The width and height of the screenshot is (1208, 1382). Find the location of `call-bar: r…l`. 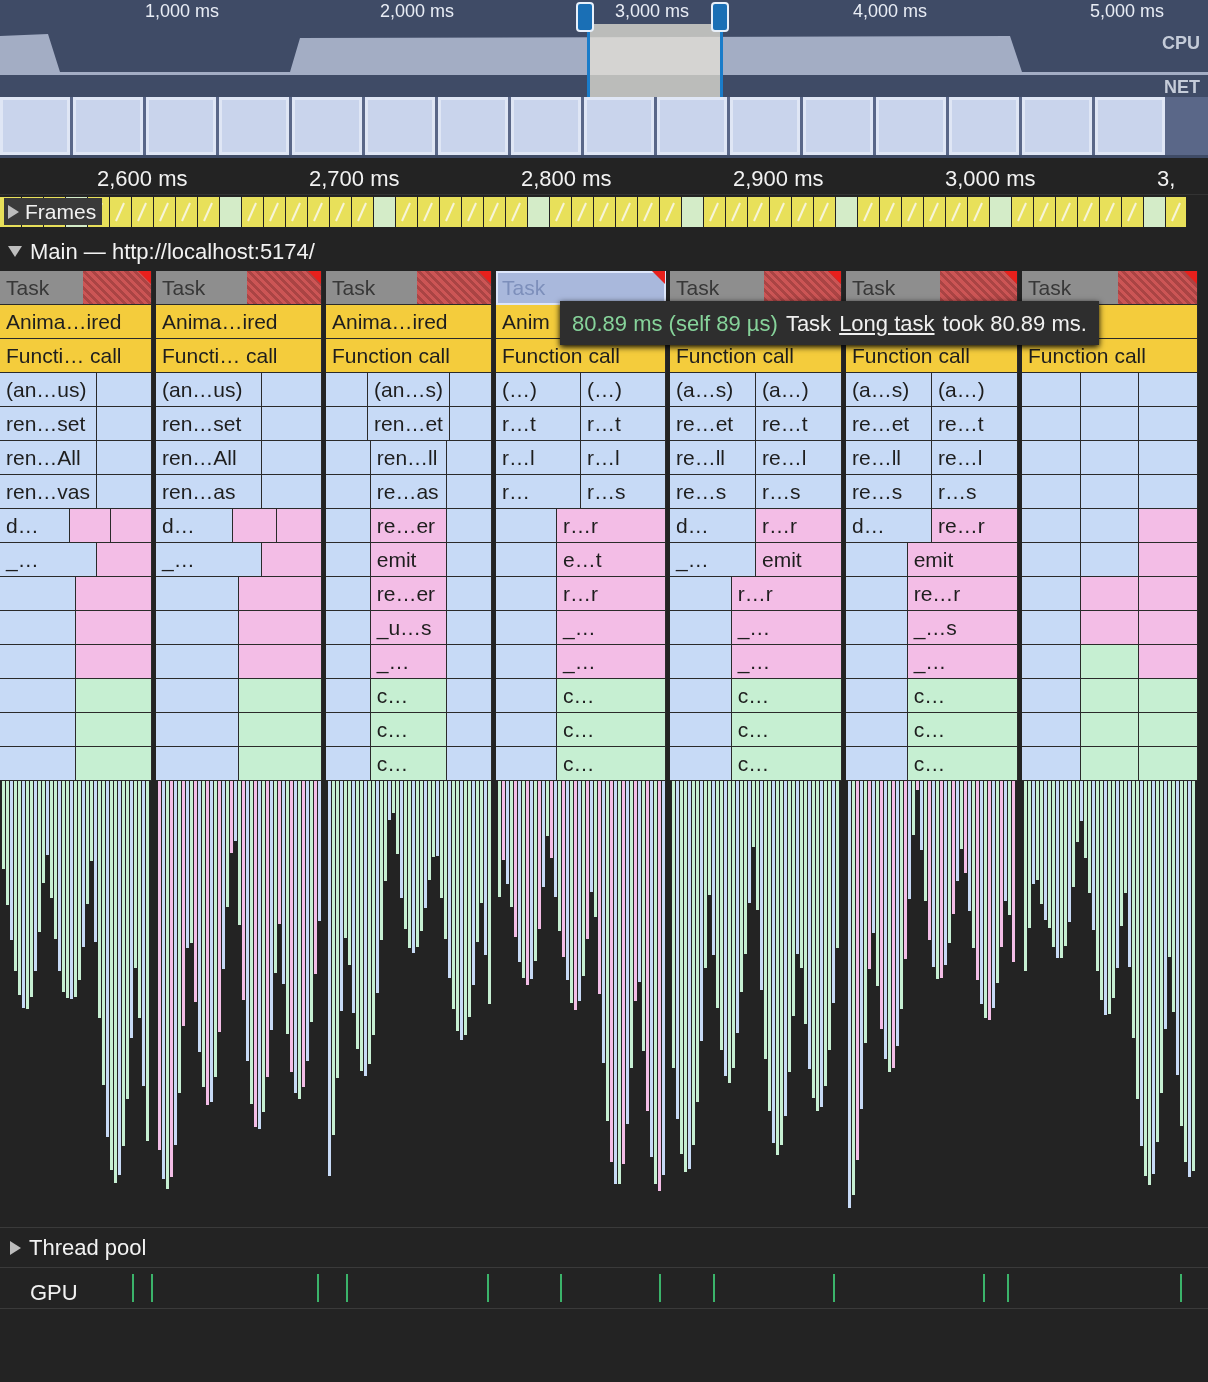

call-bar: r…l is located at coordinates (623, 458).